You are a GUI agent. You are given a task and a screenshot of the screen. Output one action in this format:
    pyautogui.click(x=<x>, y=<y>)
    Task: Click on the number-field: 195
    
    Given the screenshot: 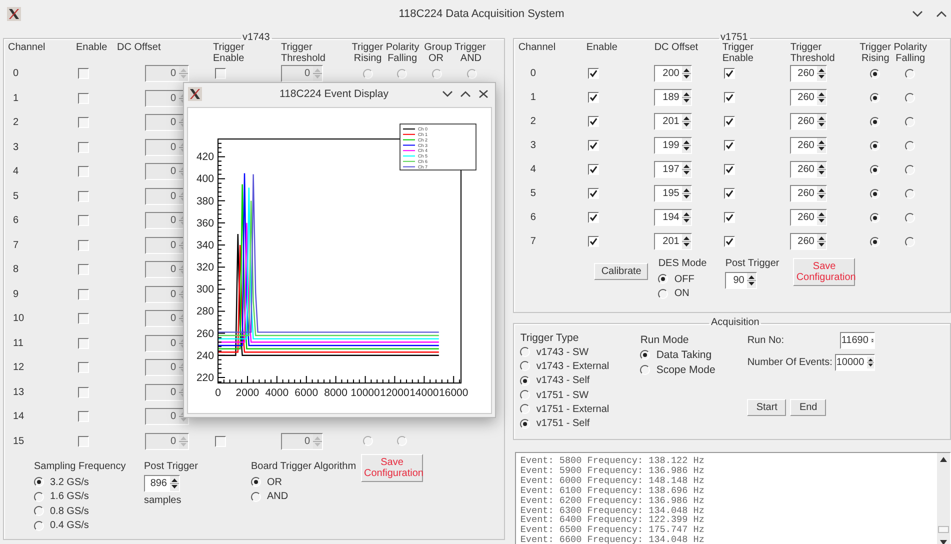 What is the action you would take?
    pyautogui.click(x=673, y=193)
    